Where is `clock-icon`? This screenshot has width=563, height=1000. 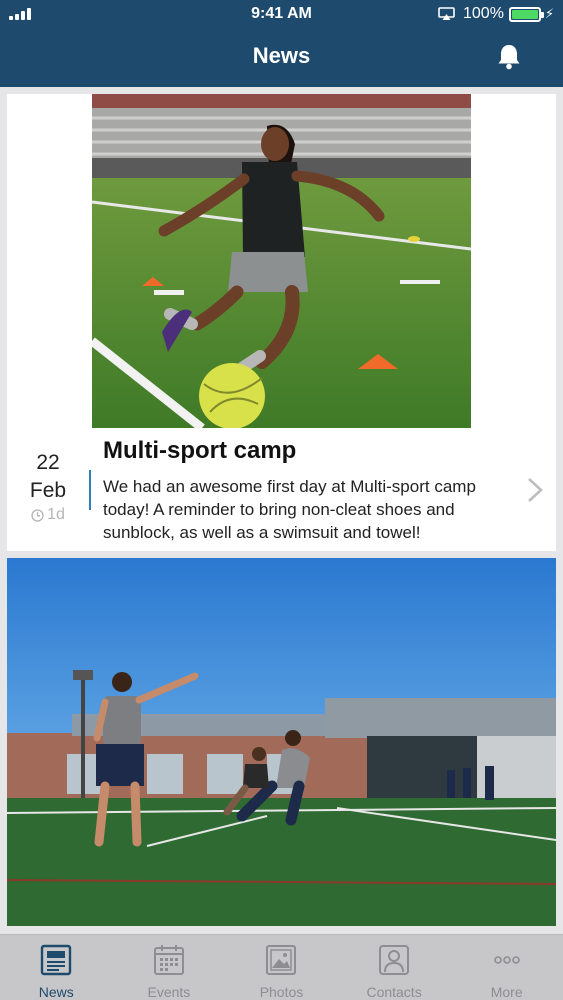
clock-icon is located at coordinates (37, 515).